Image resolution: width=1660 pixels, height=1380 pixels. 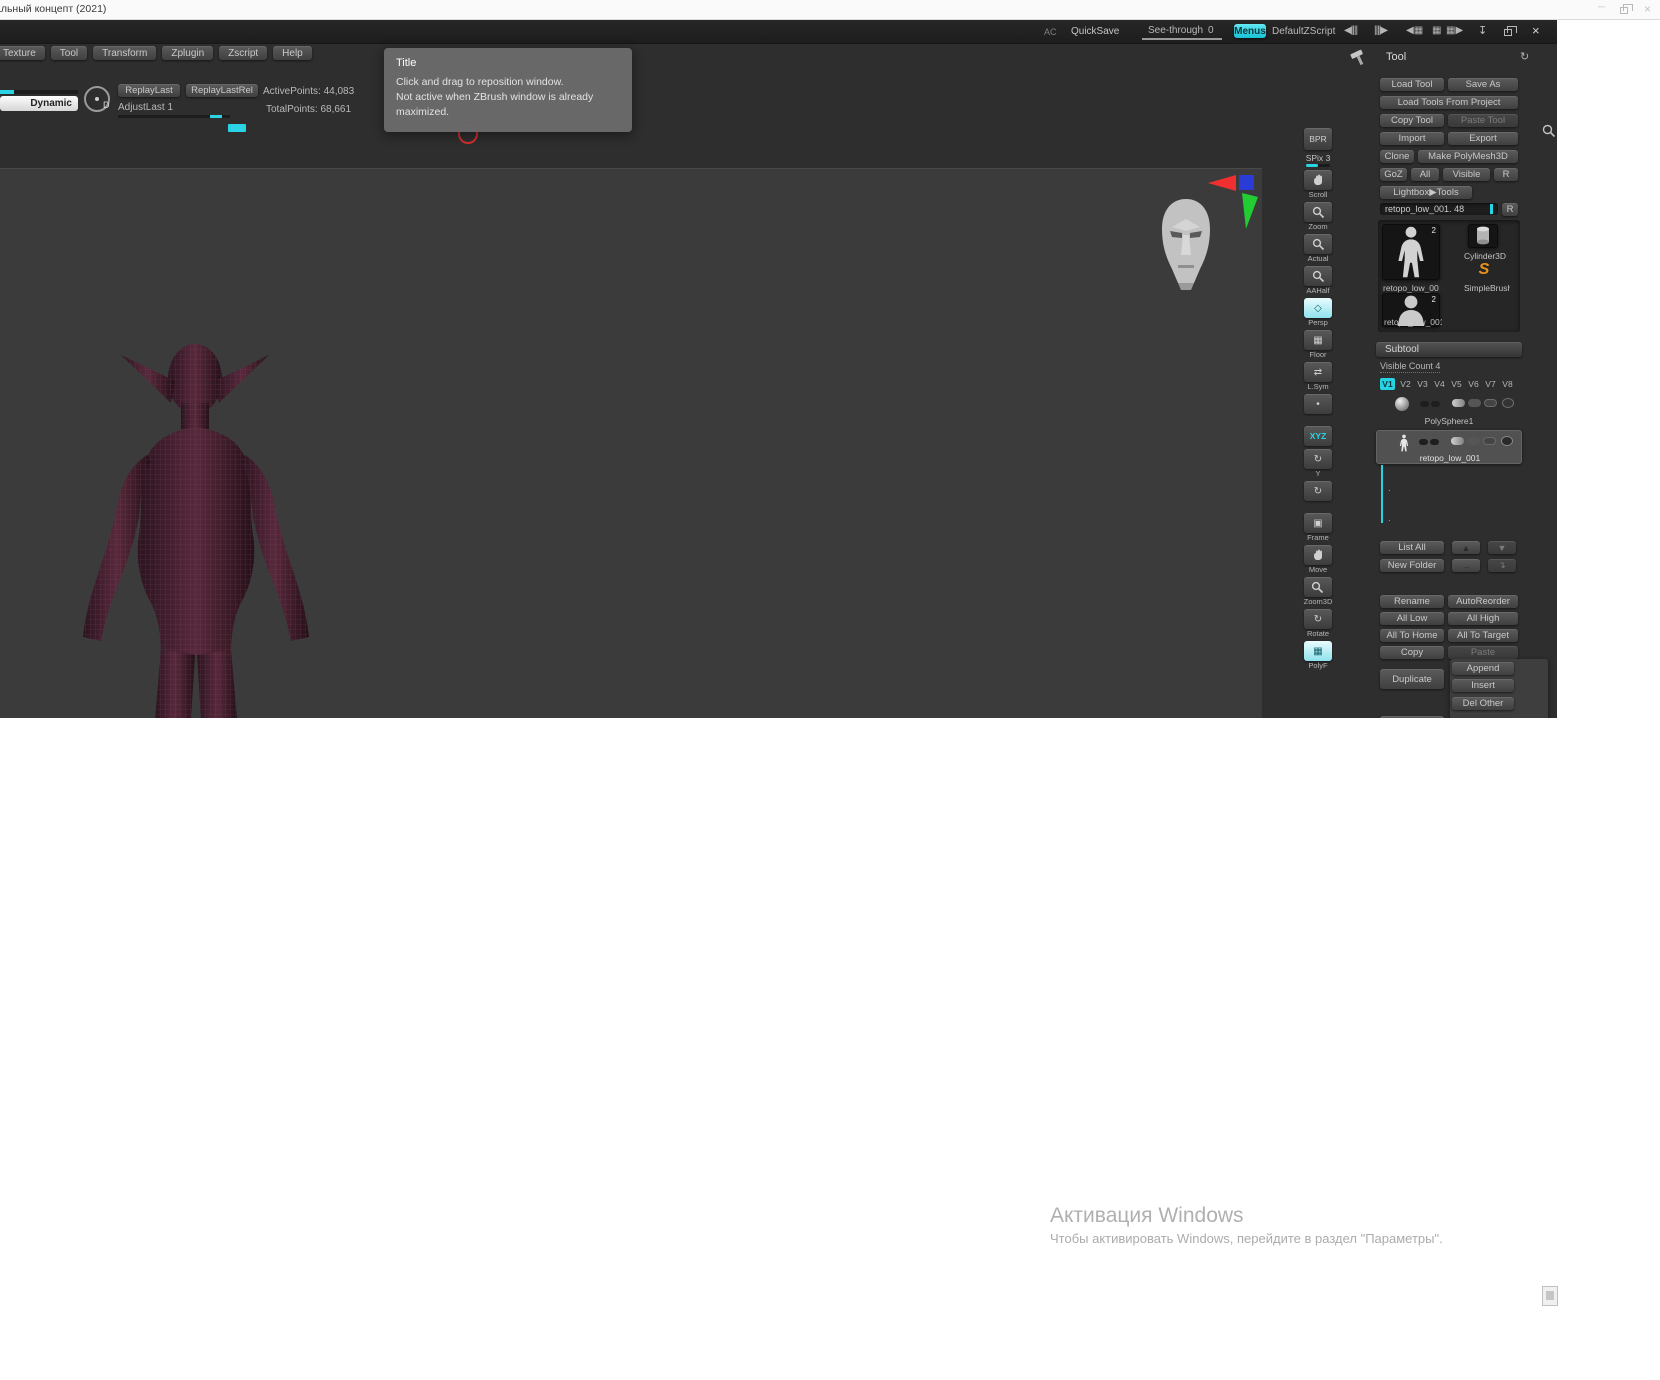 What do you see at coordinates (1483, 618) in the screenshot?
I see `all-high-button: All High` at bounding box center [1483, 618].